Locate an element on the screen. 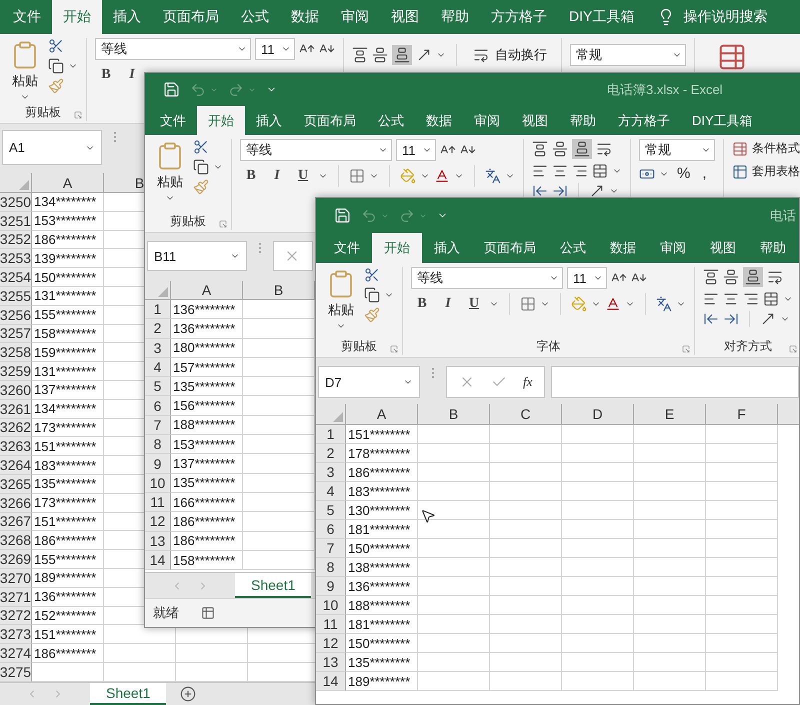 This screenshot has width=800, height=705. copy-icon is located at coordinates (372, 295).